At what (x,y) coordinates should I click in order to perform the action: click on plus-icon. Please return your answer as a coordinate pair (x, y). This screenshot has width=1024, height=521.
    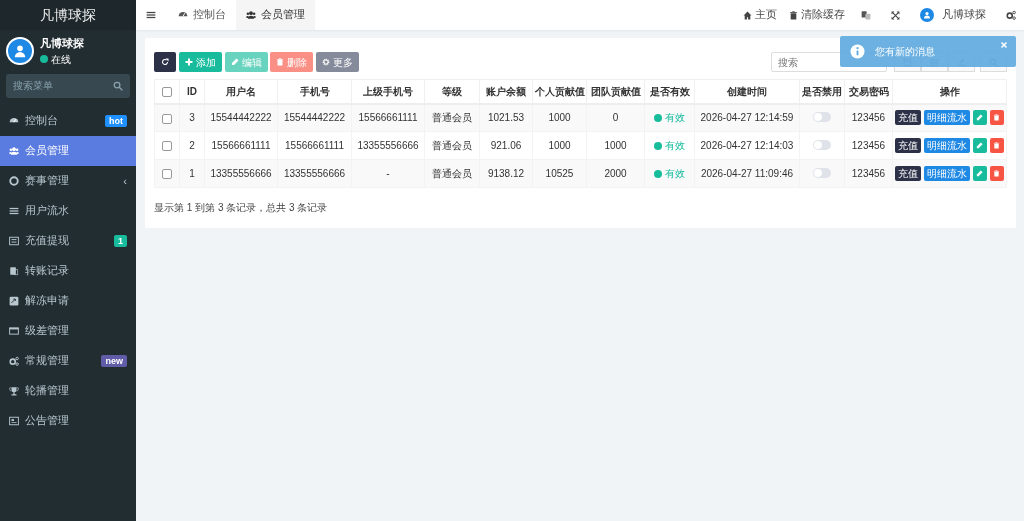
    Looking at the image, I should click on (188, 62).